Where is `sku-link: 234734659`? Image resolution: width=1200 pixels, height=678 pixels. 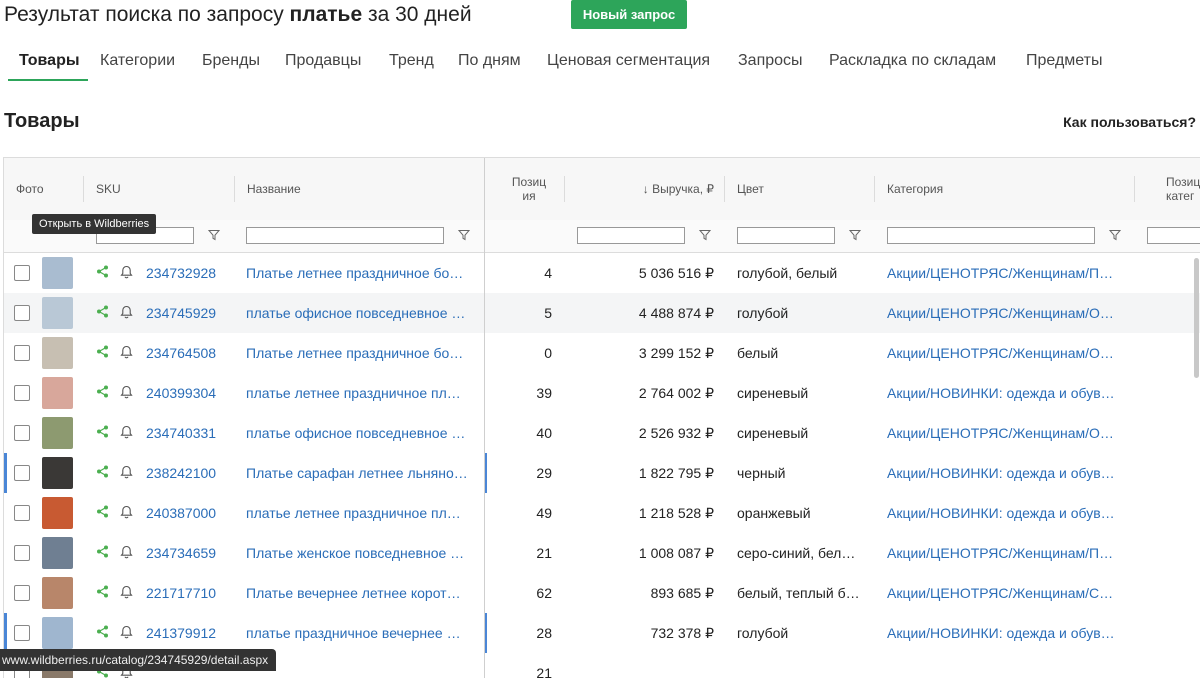
sku-link: 234734659 is located at coordinates (181, 553).